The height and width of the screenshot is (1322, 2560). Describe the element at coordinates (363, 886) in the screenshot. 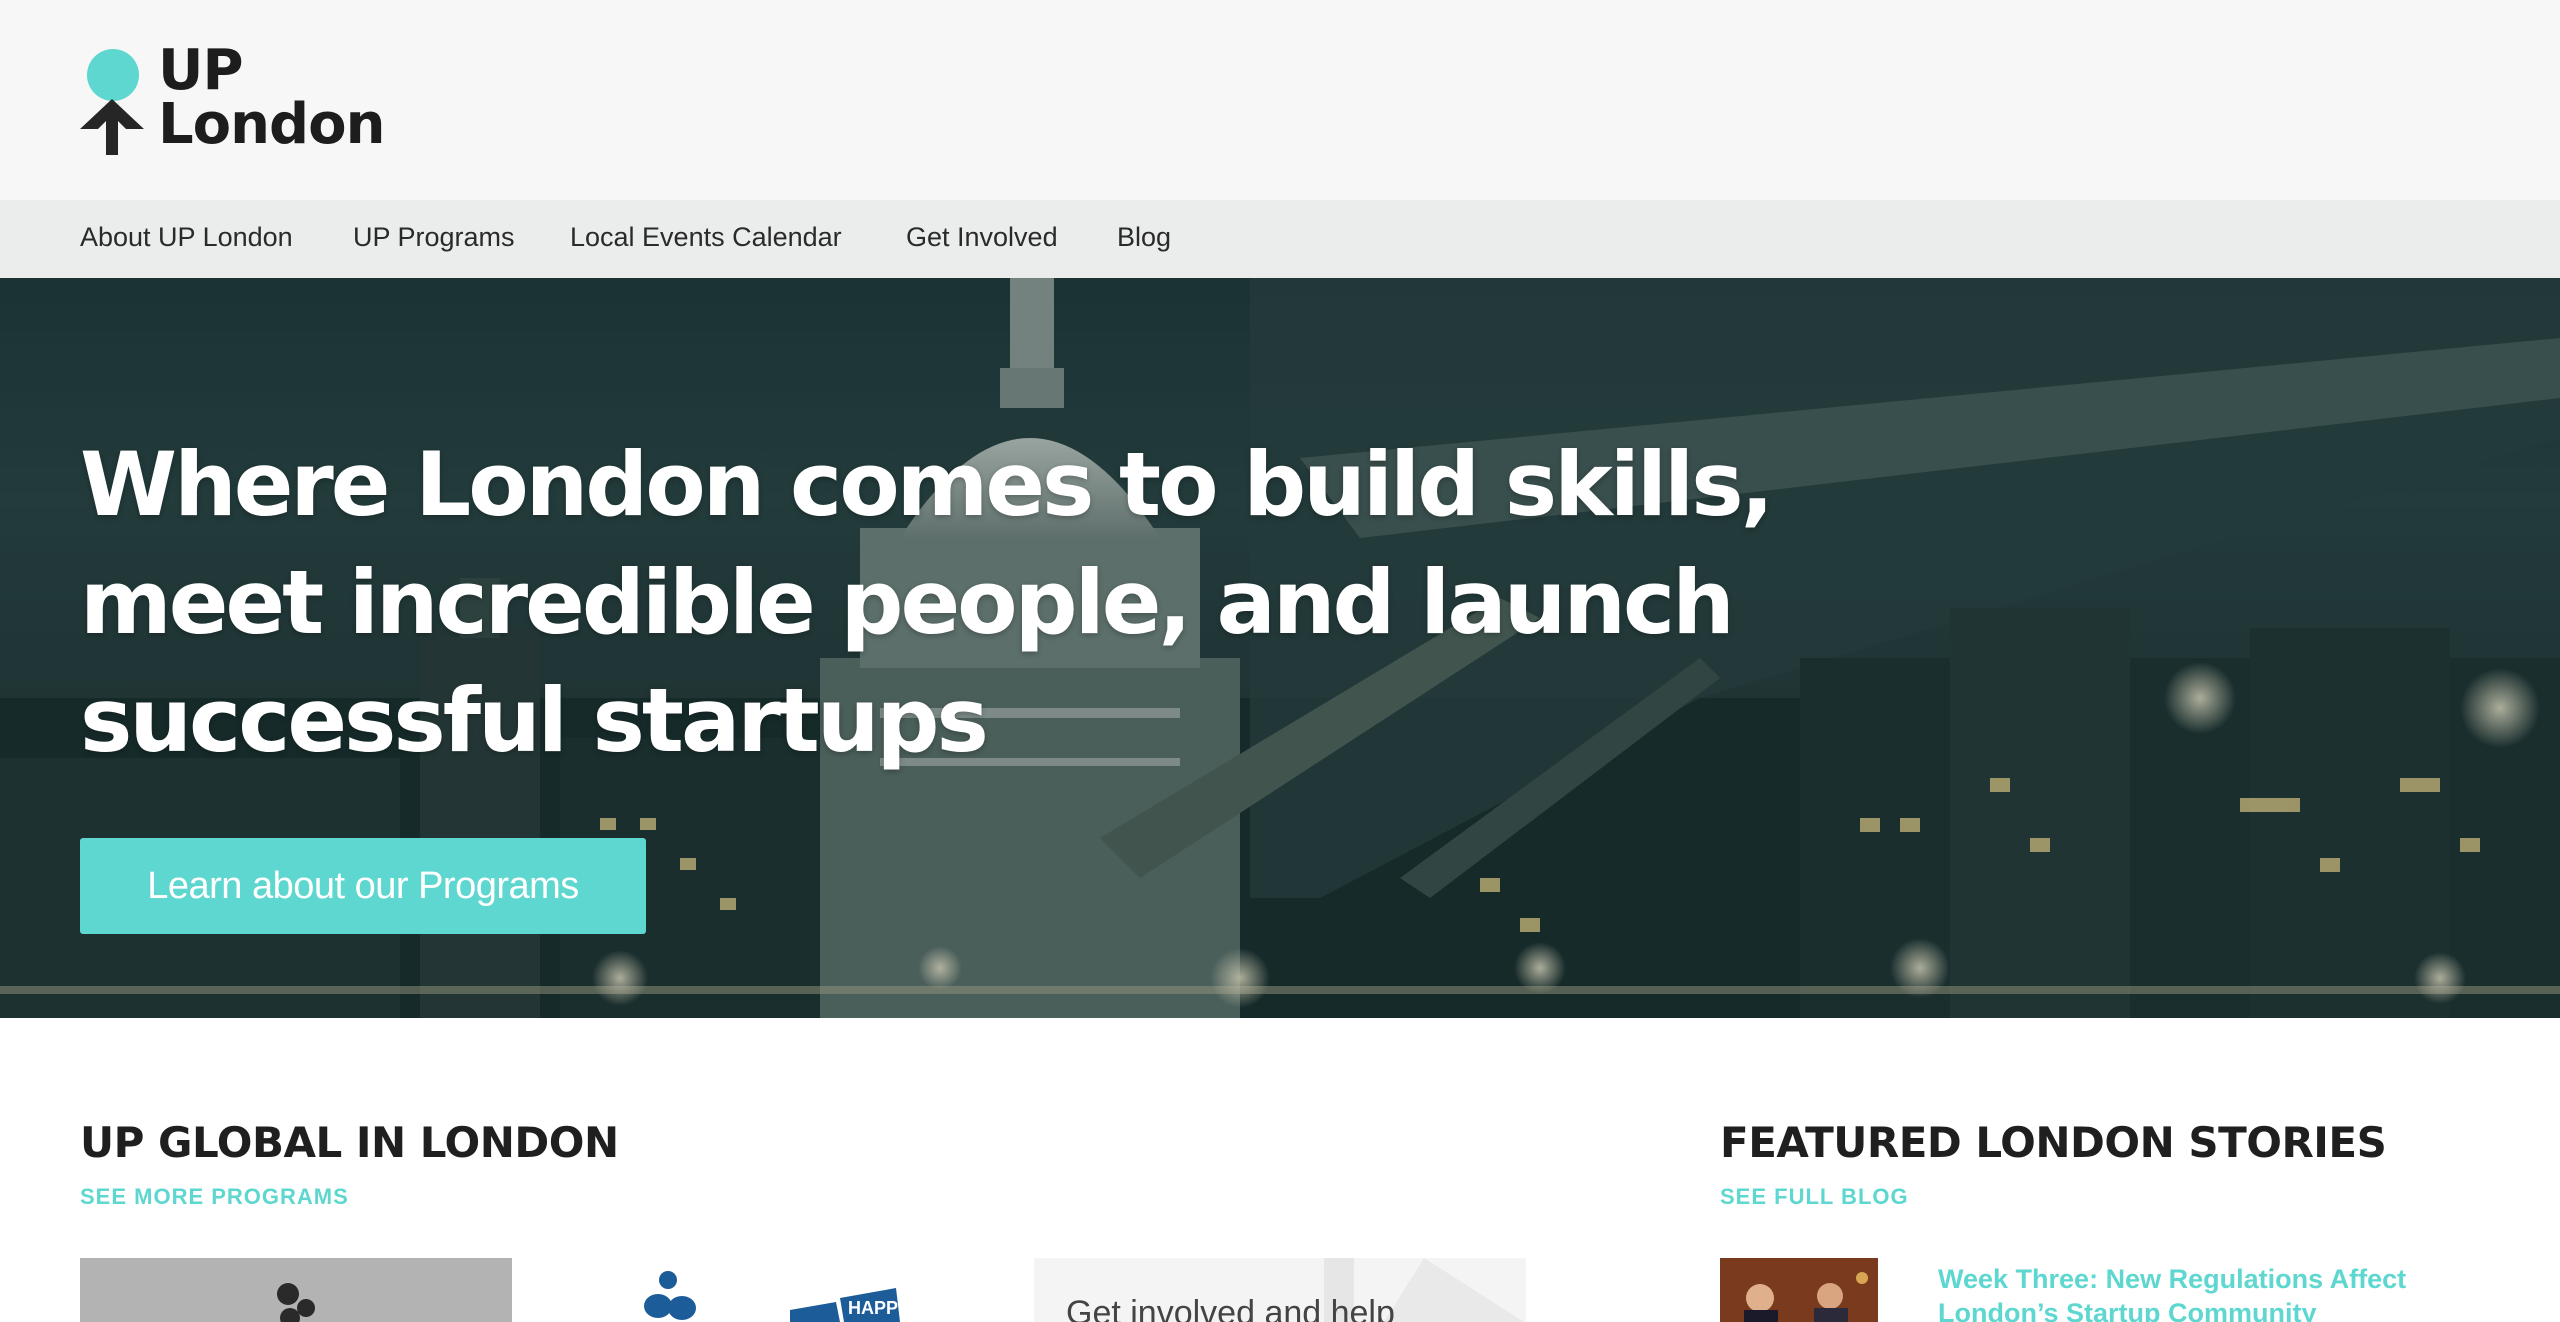

I see `learn-programs-button: Learn about our Programs` at that location.